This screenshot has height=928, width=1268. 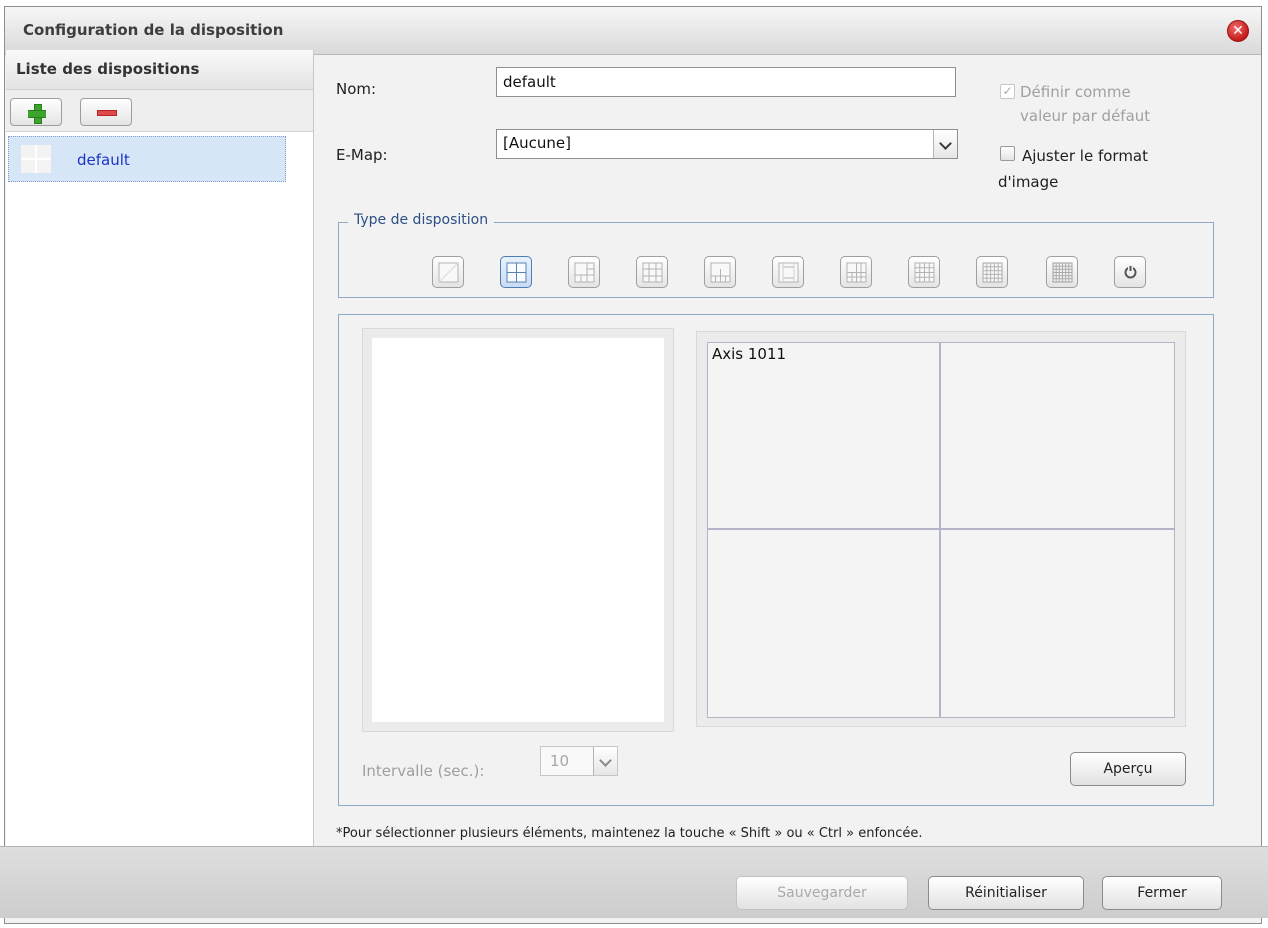 What do you see at coordinates (159, 111) in the screenshot?
I see `layout-list-toolbar` at bounding box center [159, 111].